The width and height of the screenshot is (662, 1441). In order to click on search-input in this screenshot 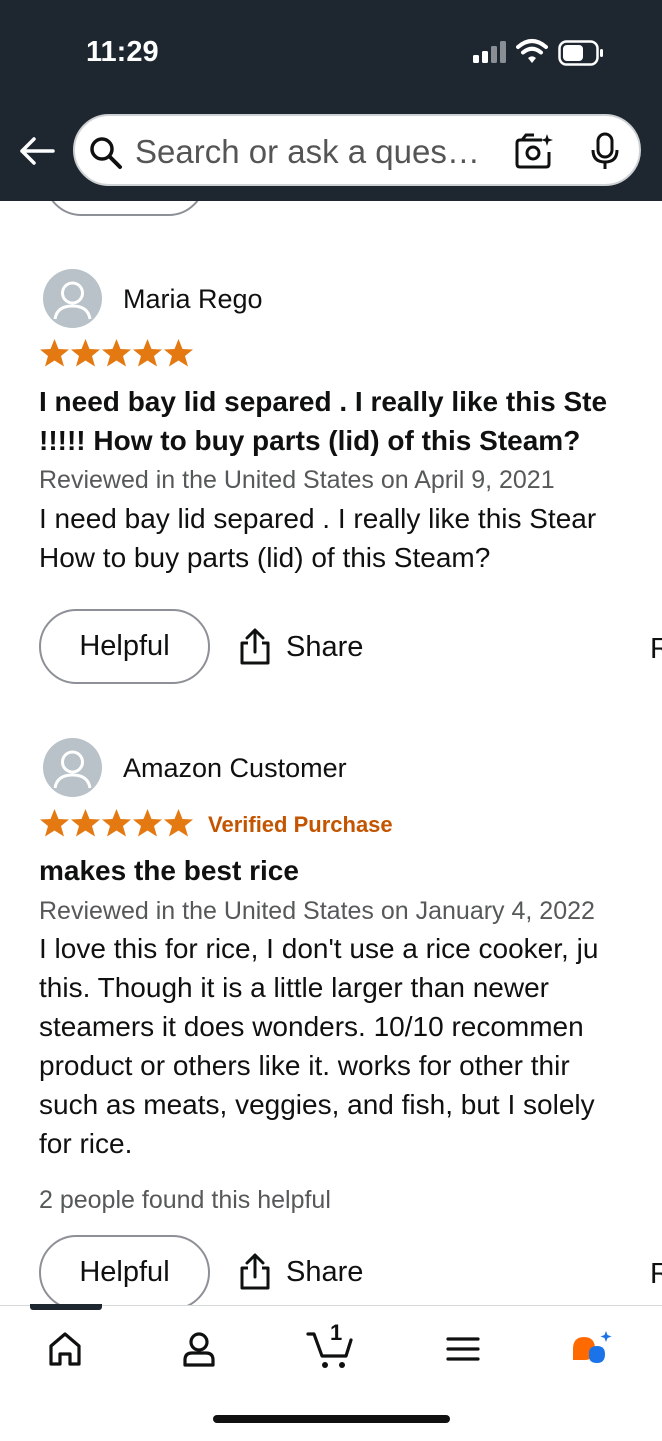, I will do `click(318, 152)`.